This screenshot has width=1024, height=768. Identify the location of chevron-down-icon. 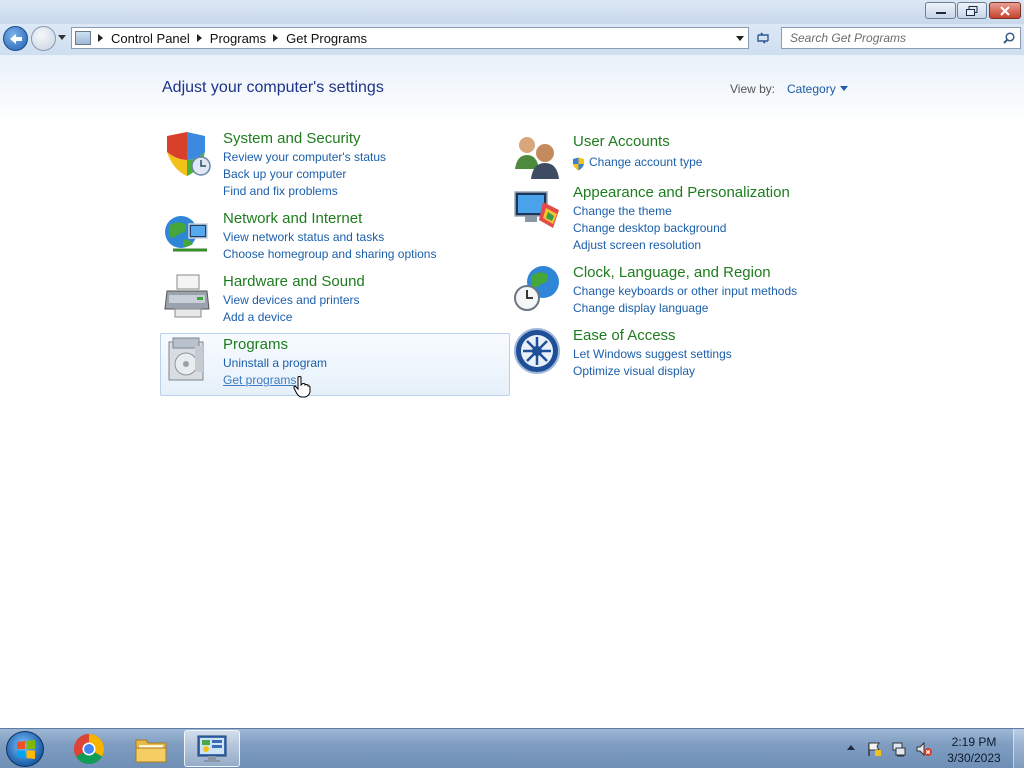
(844, 88).